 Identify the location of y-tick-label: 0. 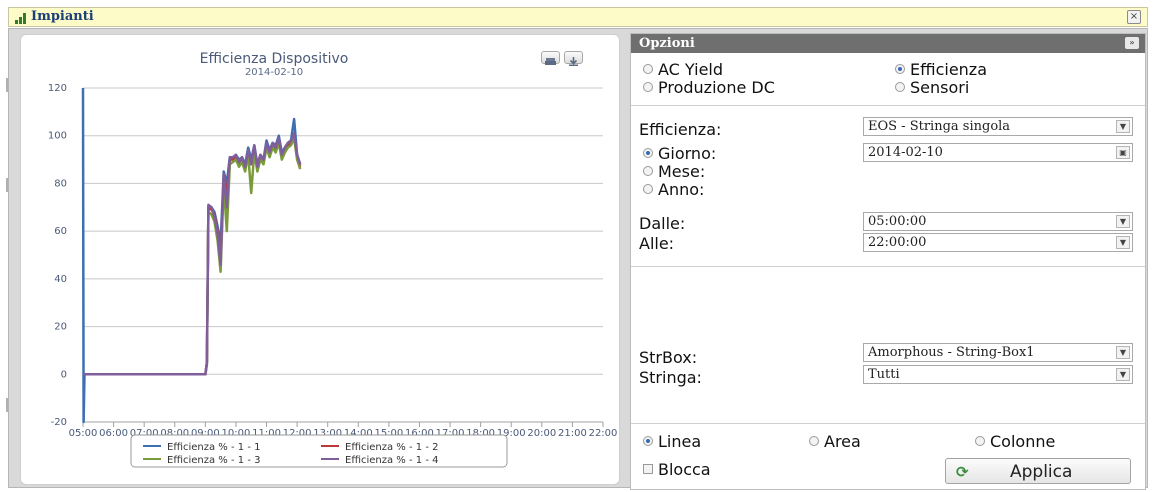
(64, 374).